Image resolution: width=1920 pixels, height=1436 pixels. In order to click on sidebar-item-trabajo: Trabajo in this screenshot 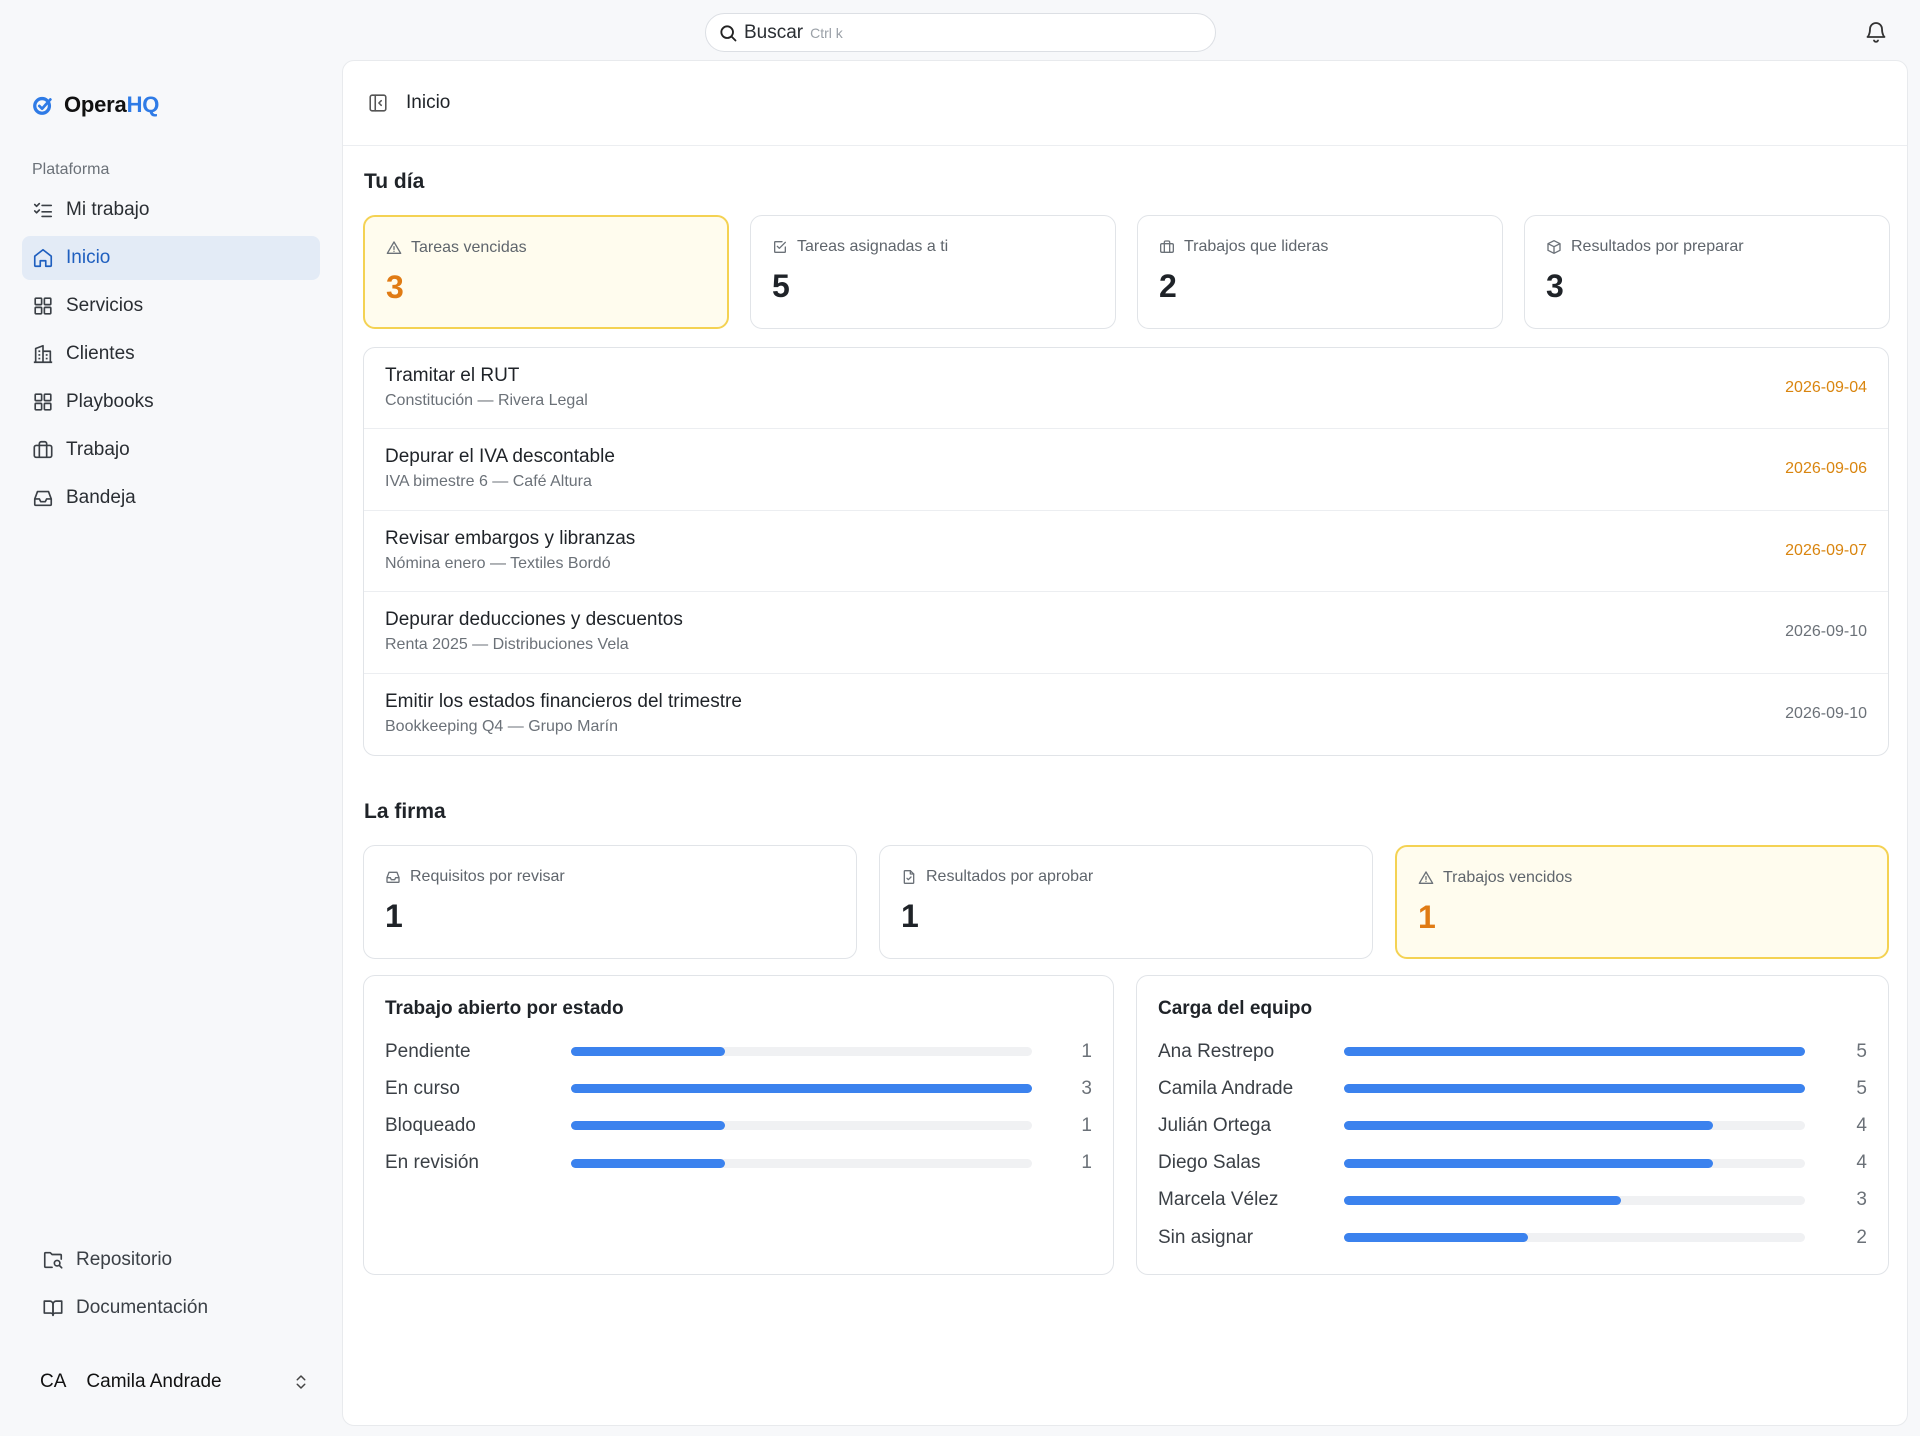, I will do `click(171, 450)`.